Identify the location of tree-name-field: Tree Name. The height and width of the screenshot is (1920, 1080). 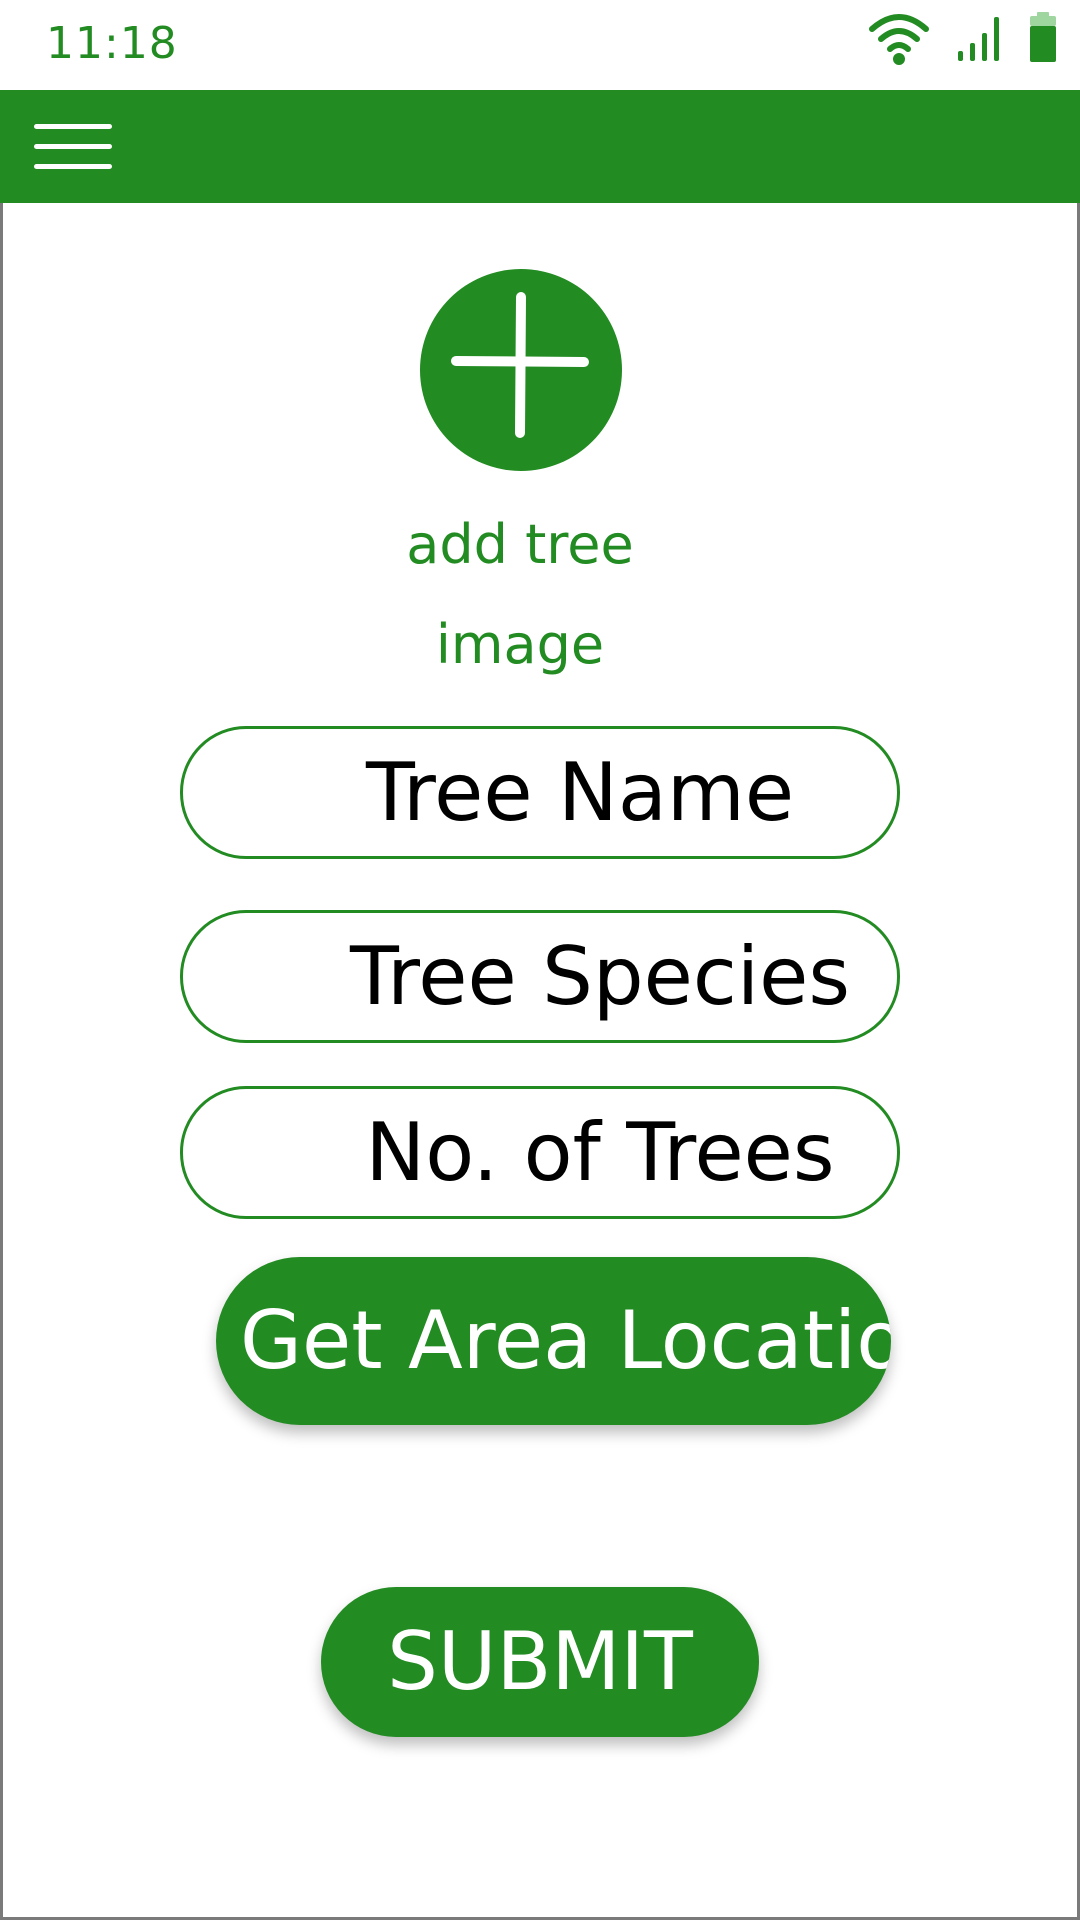
(540, 792).